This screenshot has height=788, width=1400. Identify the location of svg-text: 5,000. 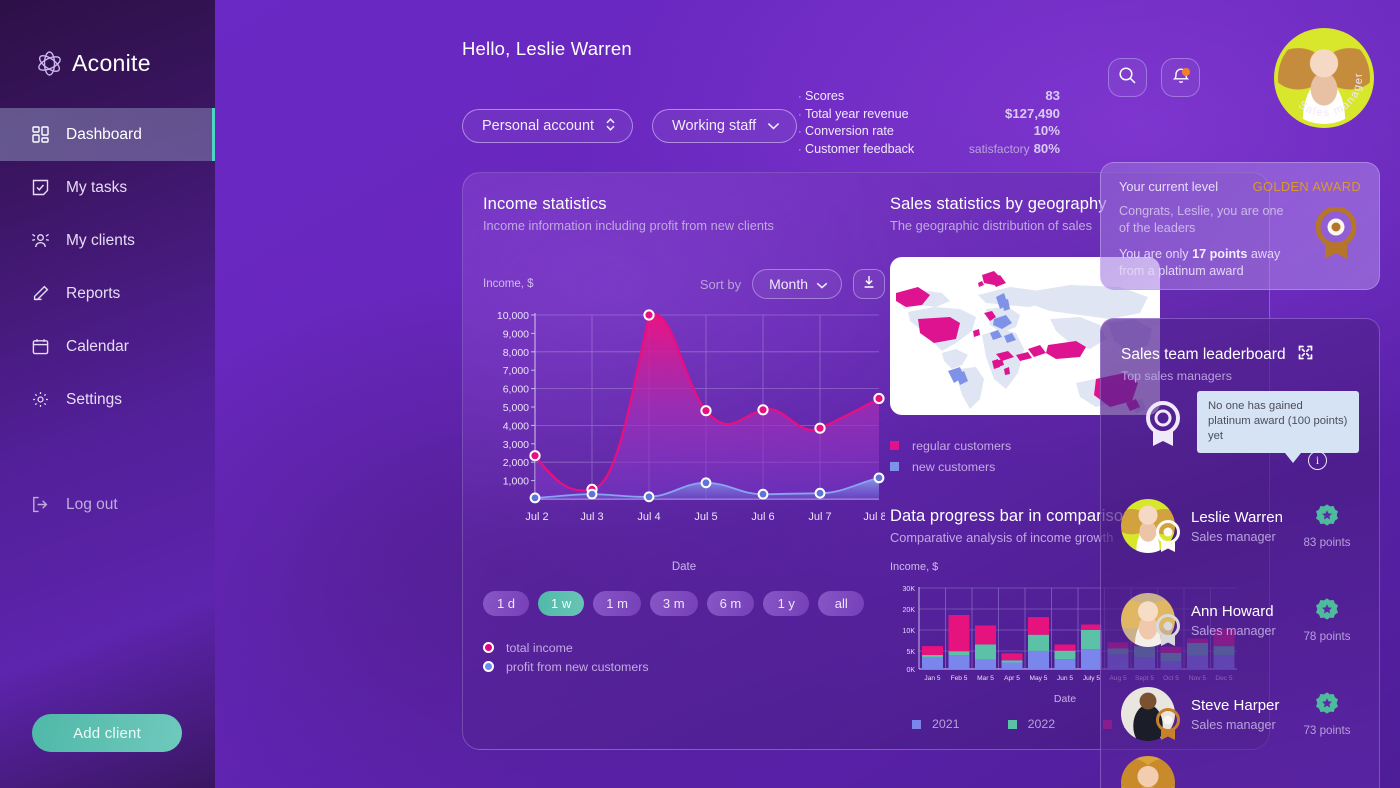
(516, 408).